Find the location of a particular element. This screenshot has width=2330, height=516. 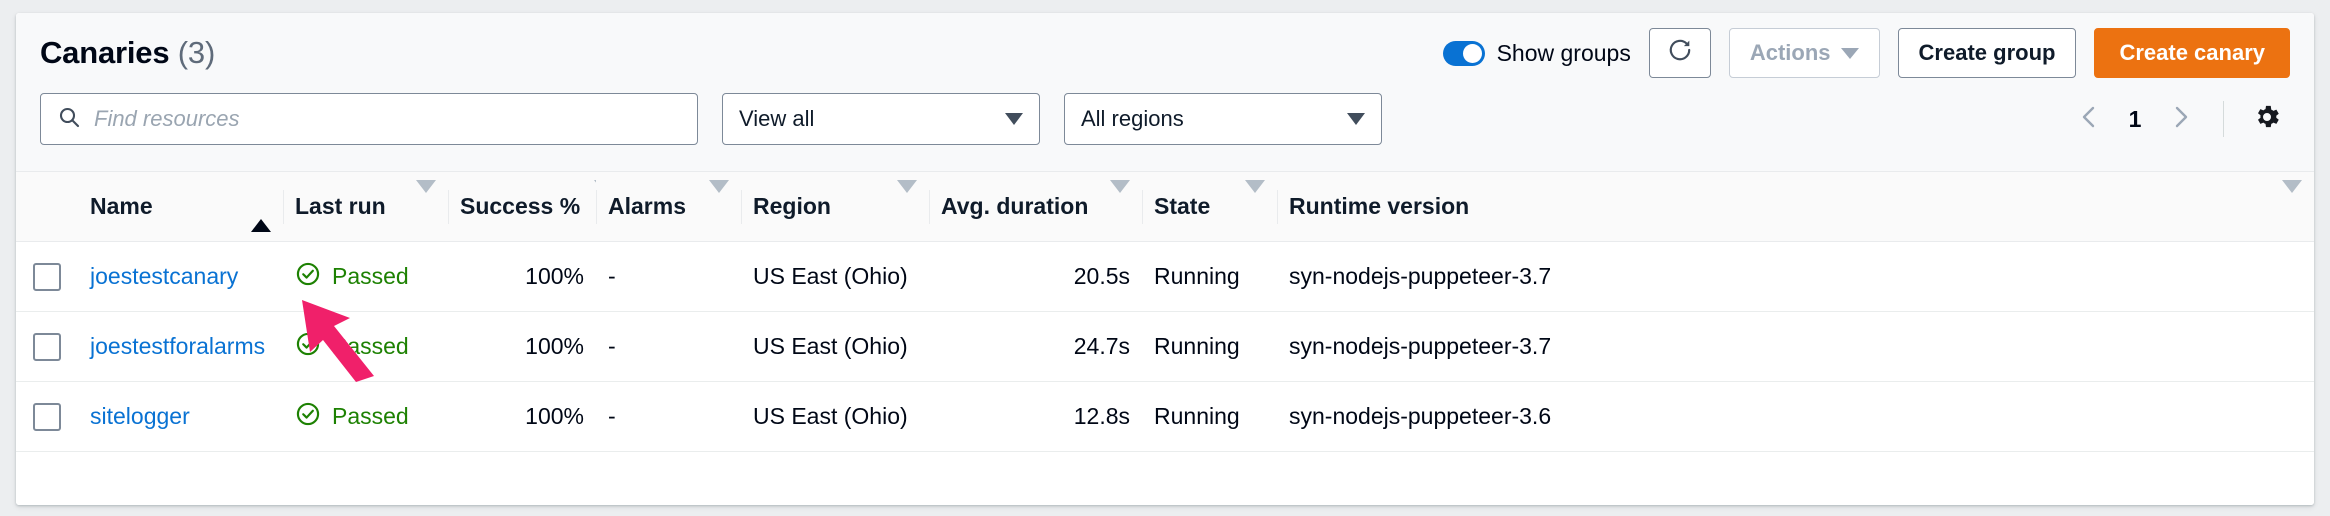

column-header-last-run: Last run is located at coordinates (365, 206).